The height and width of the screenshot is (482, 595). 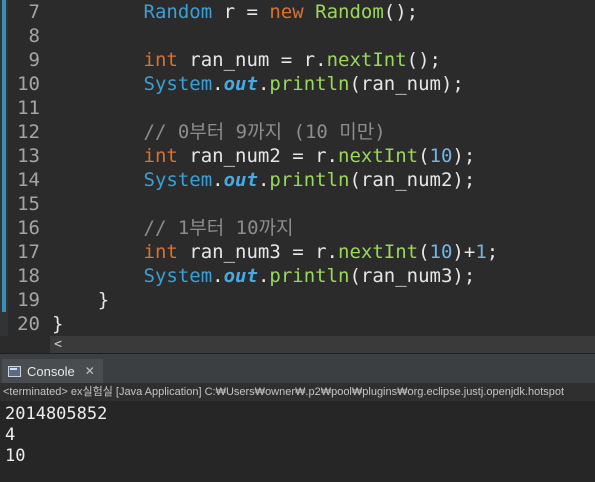 What do you see at coordinates (28, 324) in the screenshot?
I see `line-number: 20` at bounding box center [28, 324].